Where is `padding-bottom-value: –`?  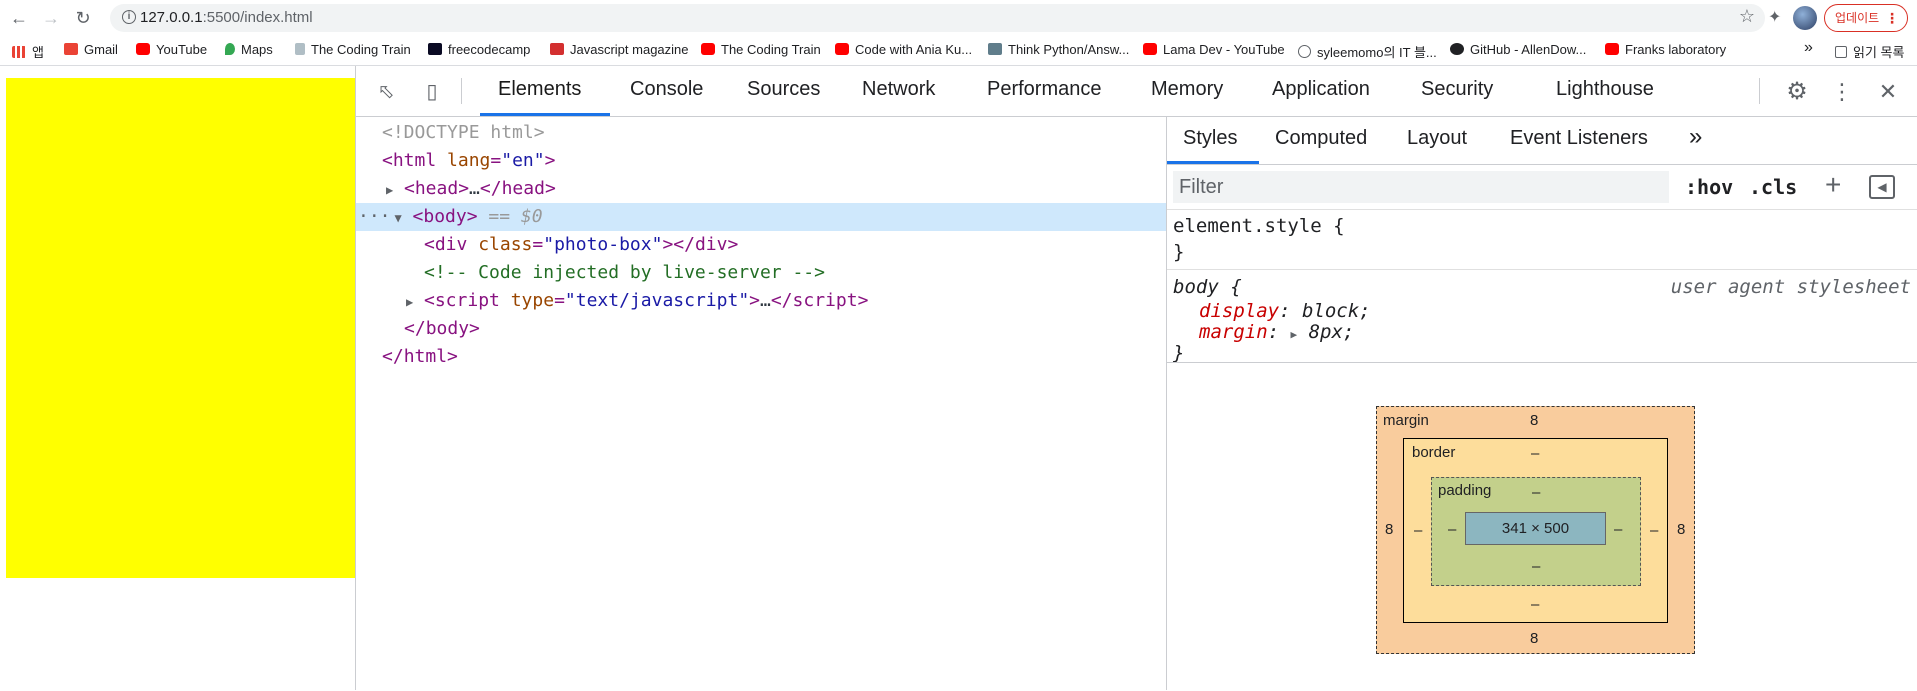
padding-bottom-value: – is located at coordinates (1536, 566).